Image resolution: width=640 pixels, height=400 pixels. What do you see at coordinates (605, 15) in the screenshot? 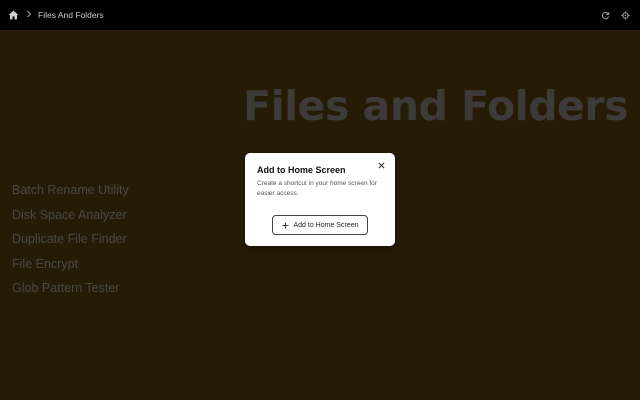
I see `refresh-icon` at bounding box center [605, 15].